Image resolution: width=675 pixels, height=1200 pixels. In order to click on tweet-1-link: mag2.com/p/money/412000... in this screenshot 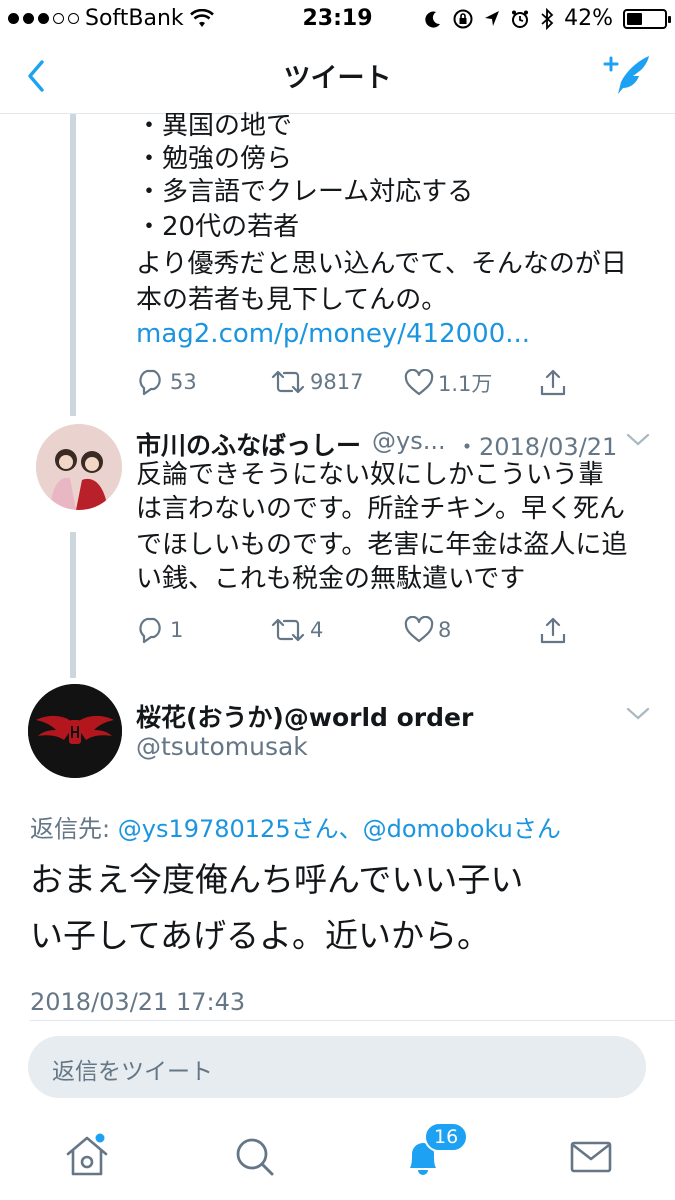, I will do `click(333, 334)`.